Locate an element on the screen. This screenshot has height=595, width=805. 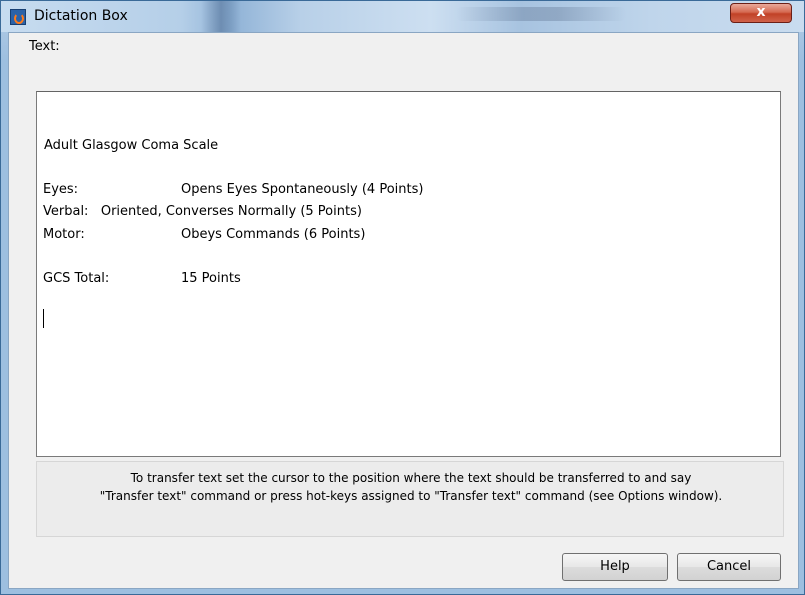
title-bar: Dictation Box x is located at coordinates (402, 16).